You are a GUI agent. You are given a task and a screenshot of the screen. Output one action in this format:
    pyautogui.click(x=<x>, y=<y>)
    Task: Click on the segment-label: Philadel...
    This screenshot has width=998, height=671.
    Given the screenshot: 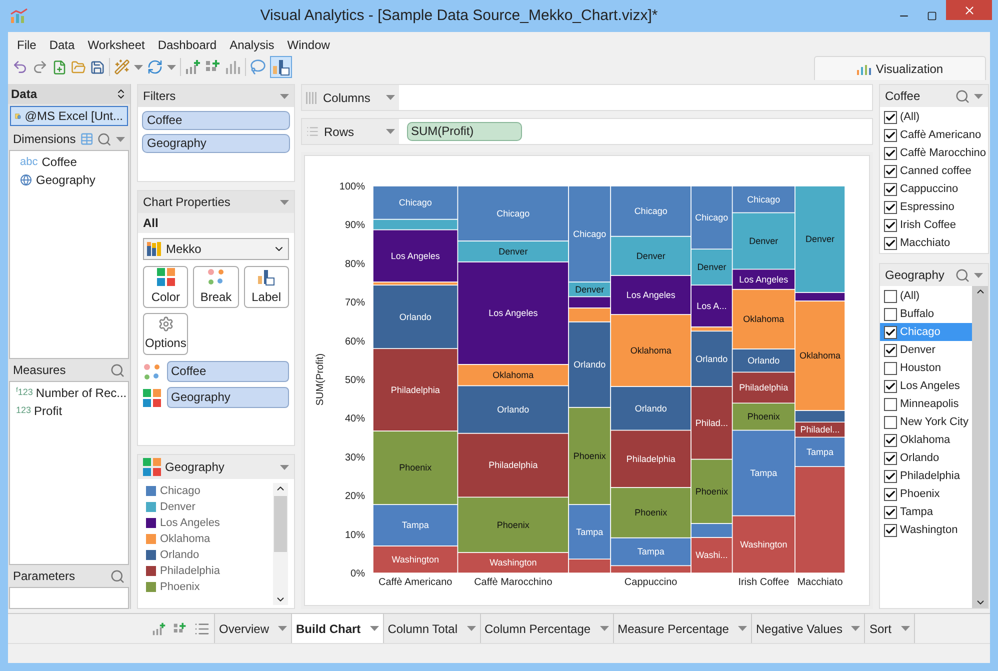 What is the action you would take?
    pyautogui.click(x=820, y=429)
    